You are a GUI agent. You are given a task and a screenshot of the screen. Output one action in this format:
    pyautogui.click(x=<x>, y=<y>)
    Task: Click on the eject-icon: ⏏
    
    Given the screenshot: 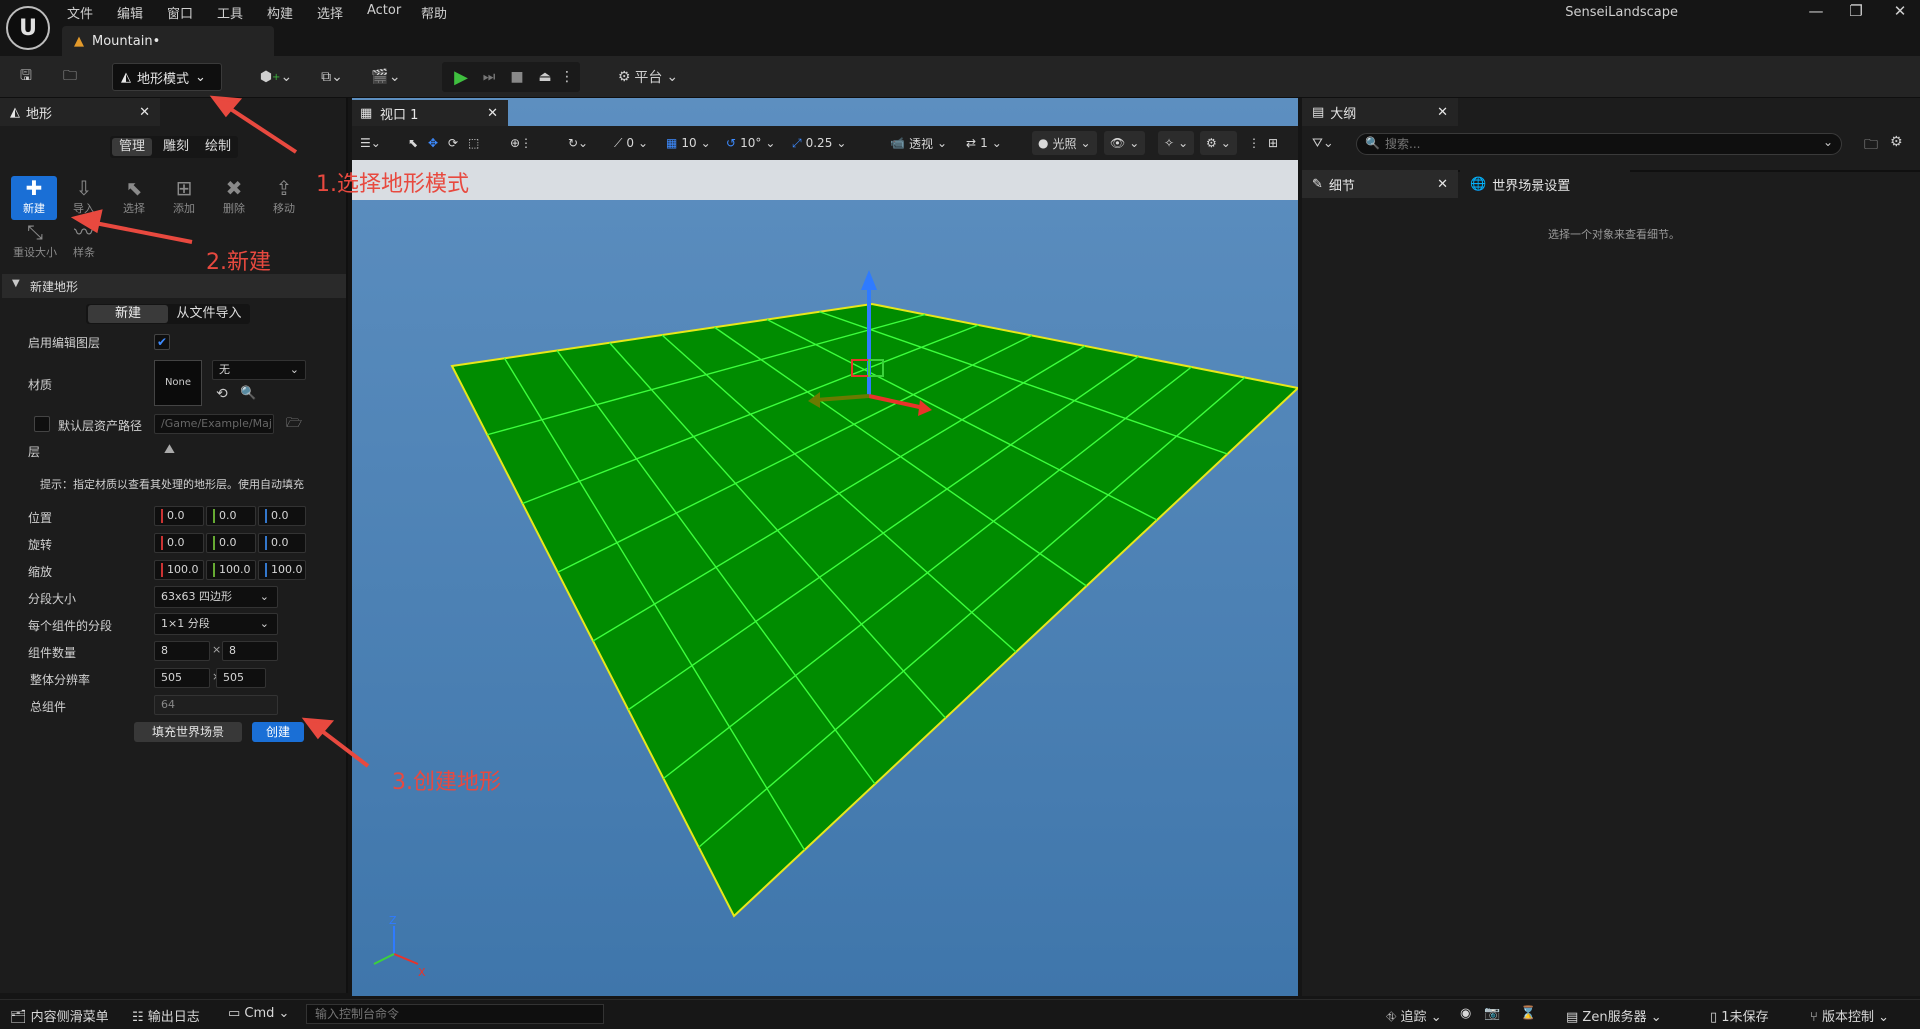 What is the action you would take?
    pyautogui.click(x=545, y=77)
    